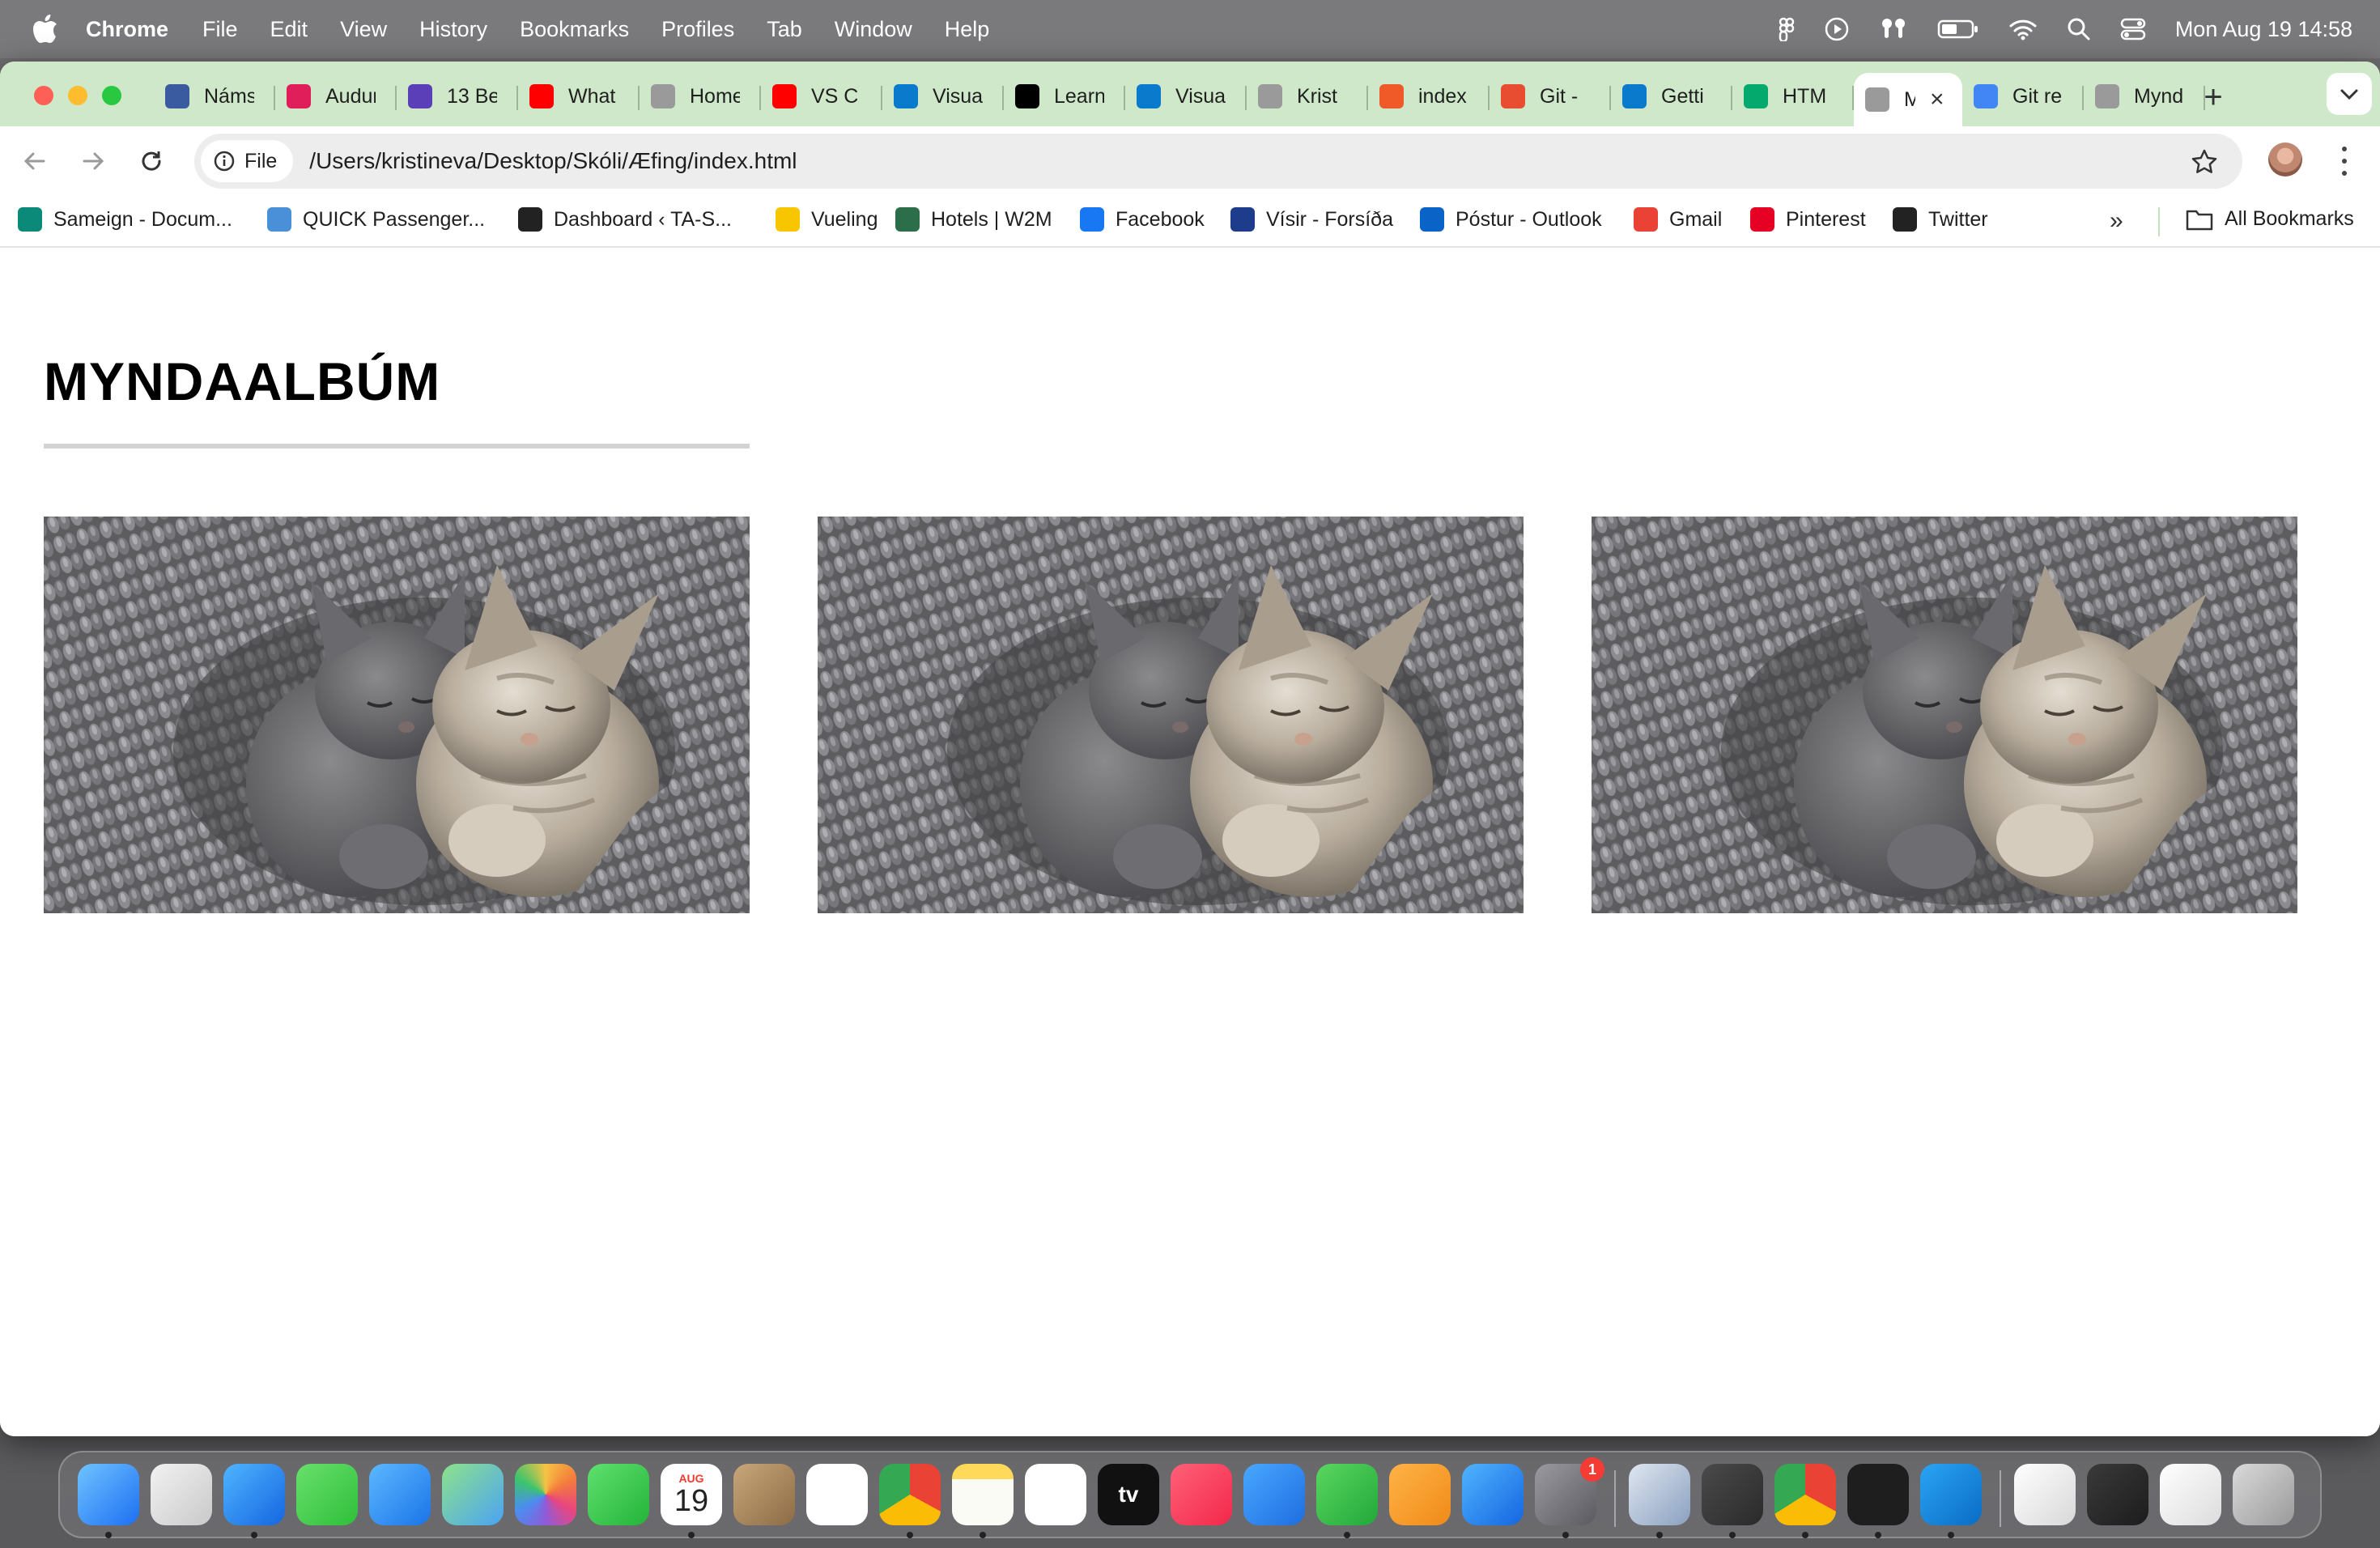  I want to click on pages-icon, so click(1420, 1494).